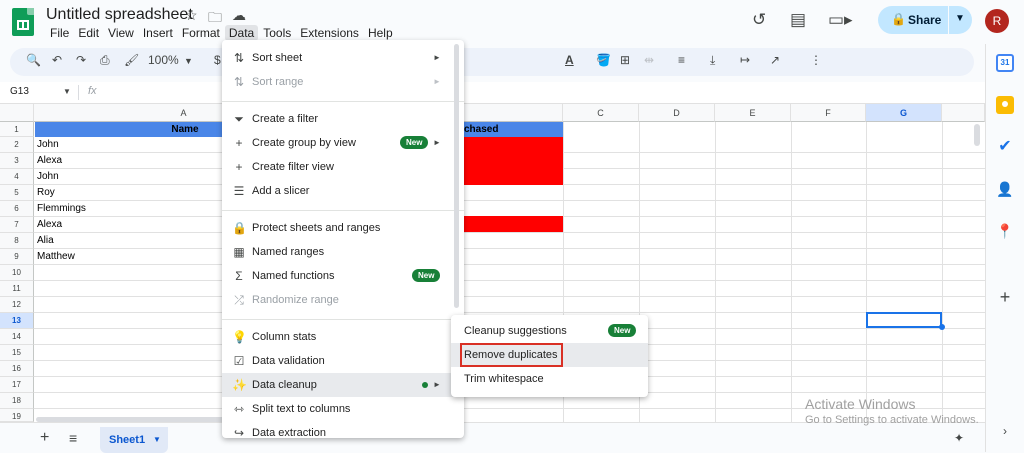  Describe the element at coordinates (277, 33) in the screenshot. I see `menu-tools: Tools` at that location.